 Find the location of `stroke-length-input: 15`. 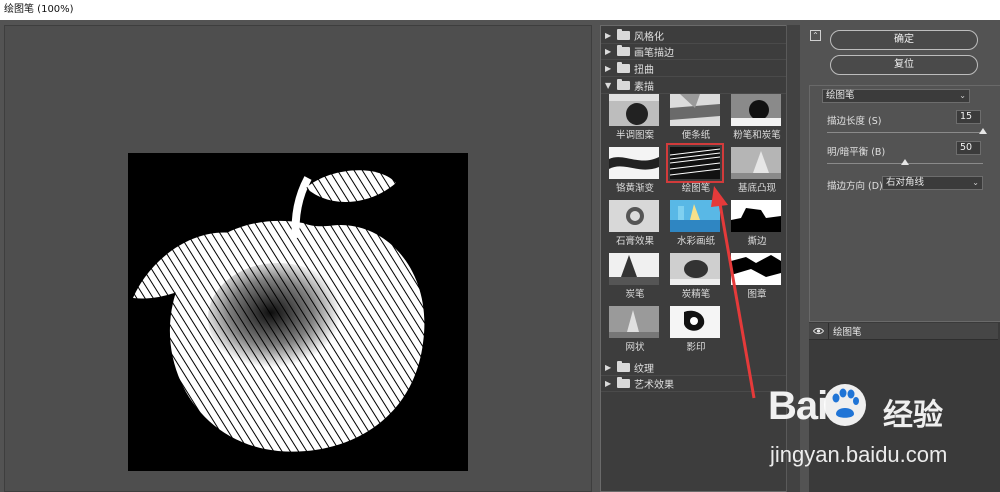

stroke-length-input: 15 is located at coordinates (968, 117).